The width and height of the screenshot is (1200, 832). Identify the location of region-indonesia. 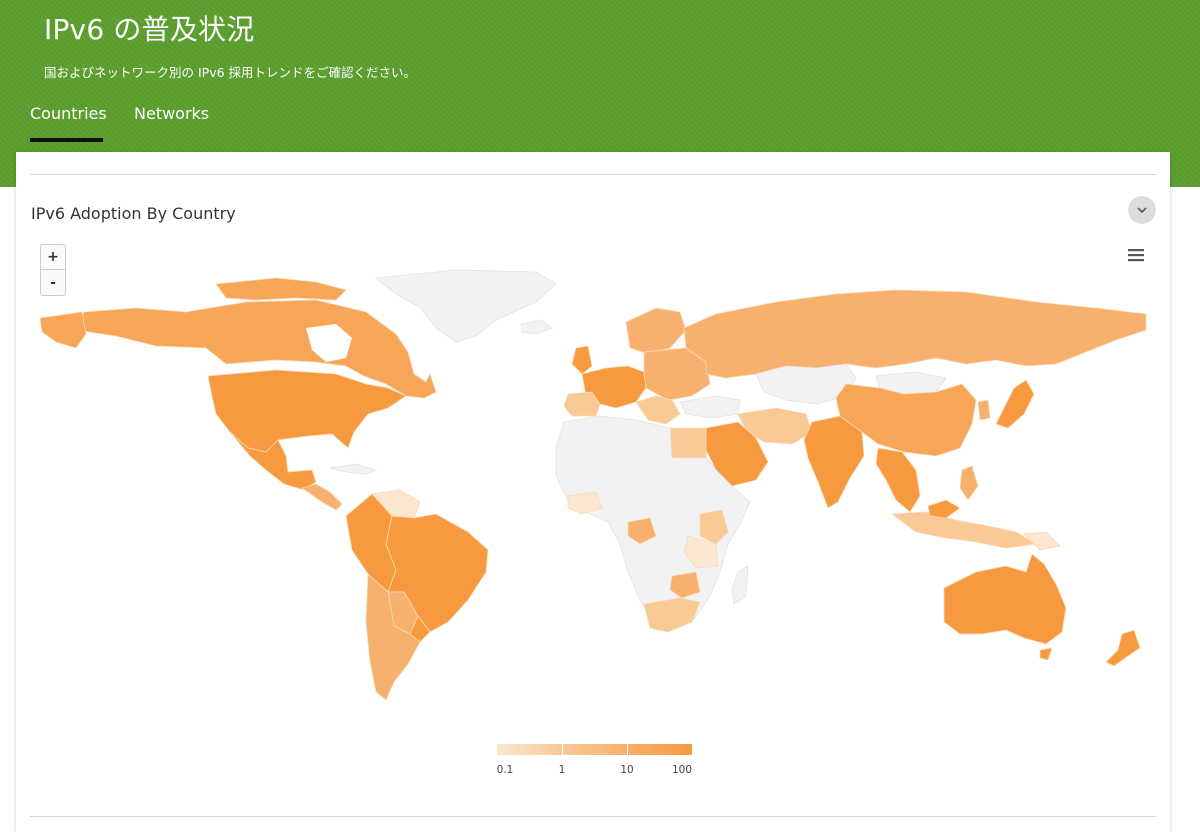
(964, 530).